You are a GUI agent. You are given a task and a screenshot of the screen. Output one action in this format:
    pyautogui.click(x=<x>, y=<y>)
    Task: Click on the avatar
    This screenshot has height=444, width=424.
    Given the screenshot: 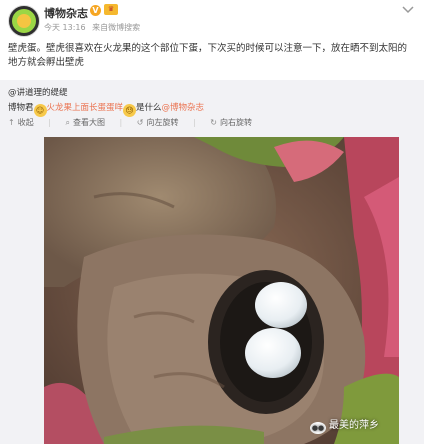 What is the action you would take?
    pyautogui.click(x=24, y=21)
    